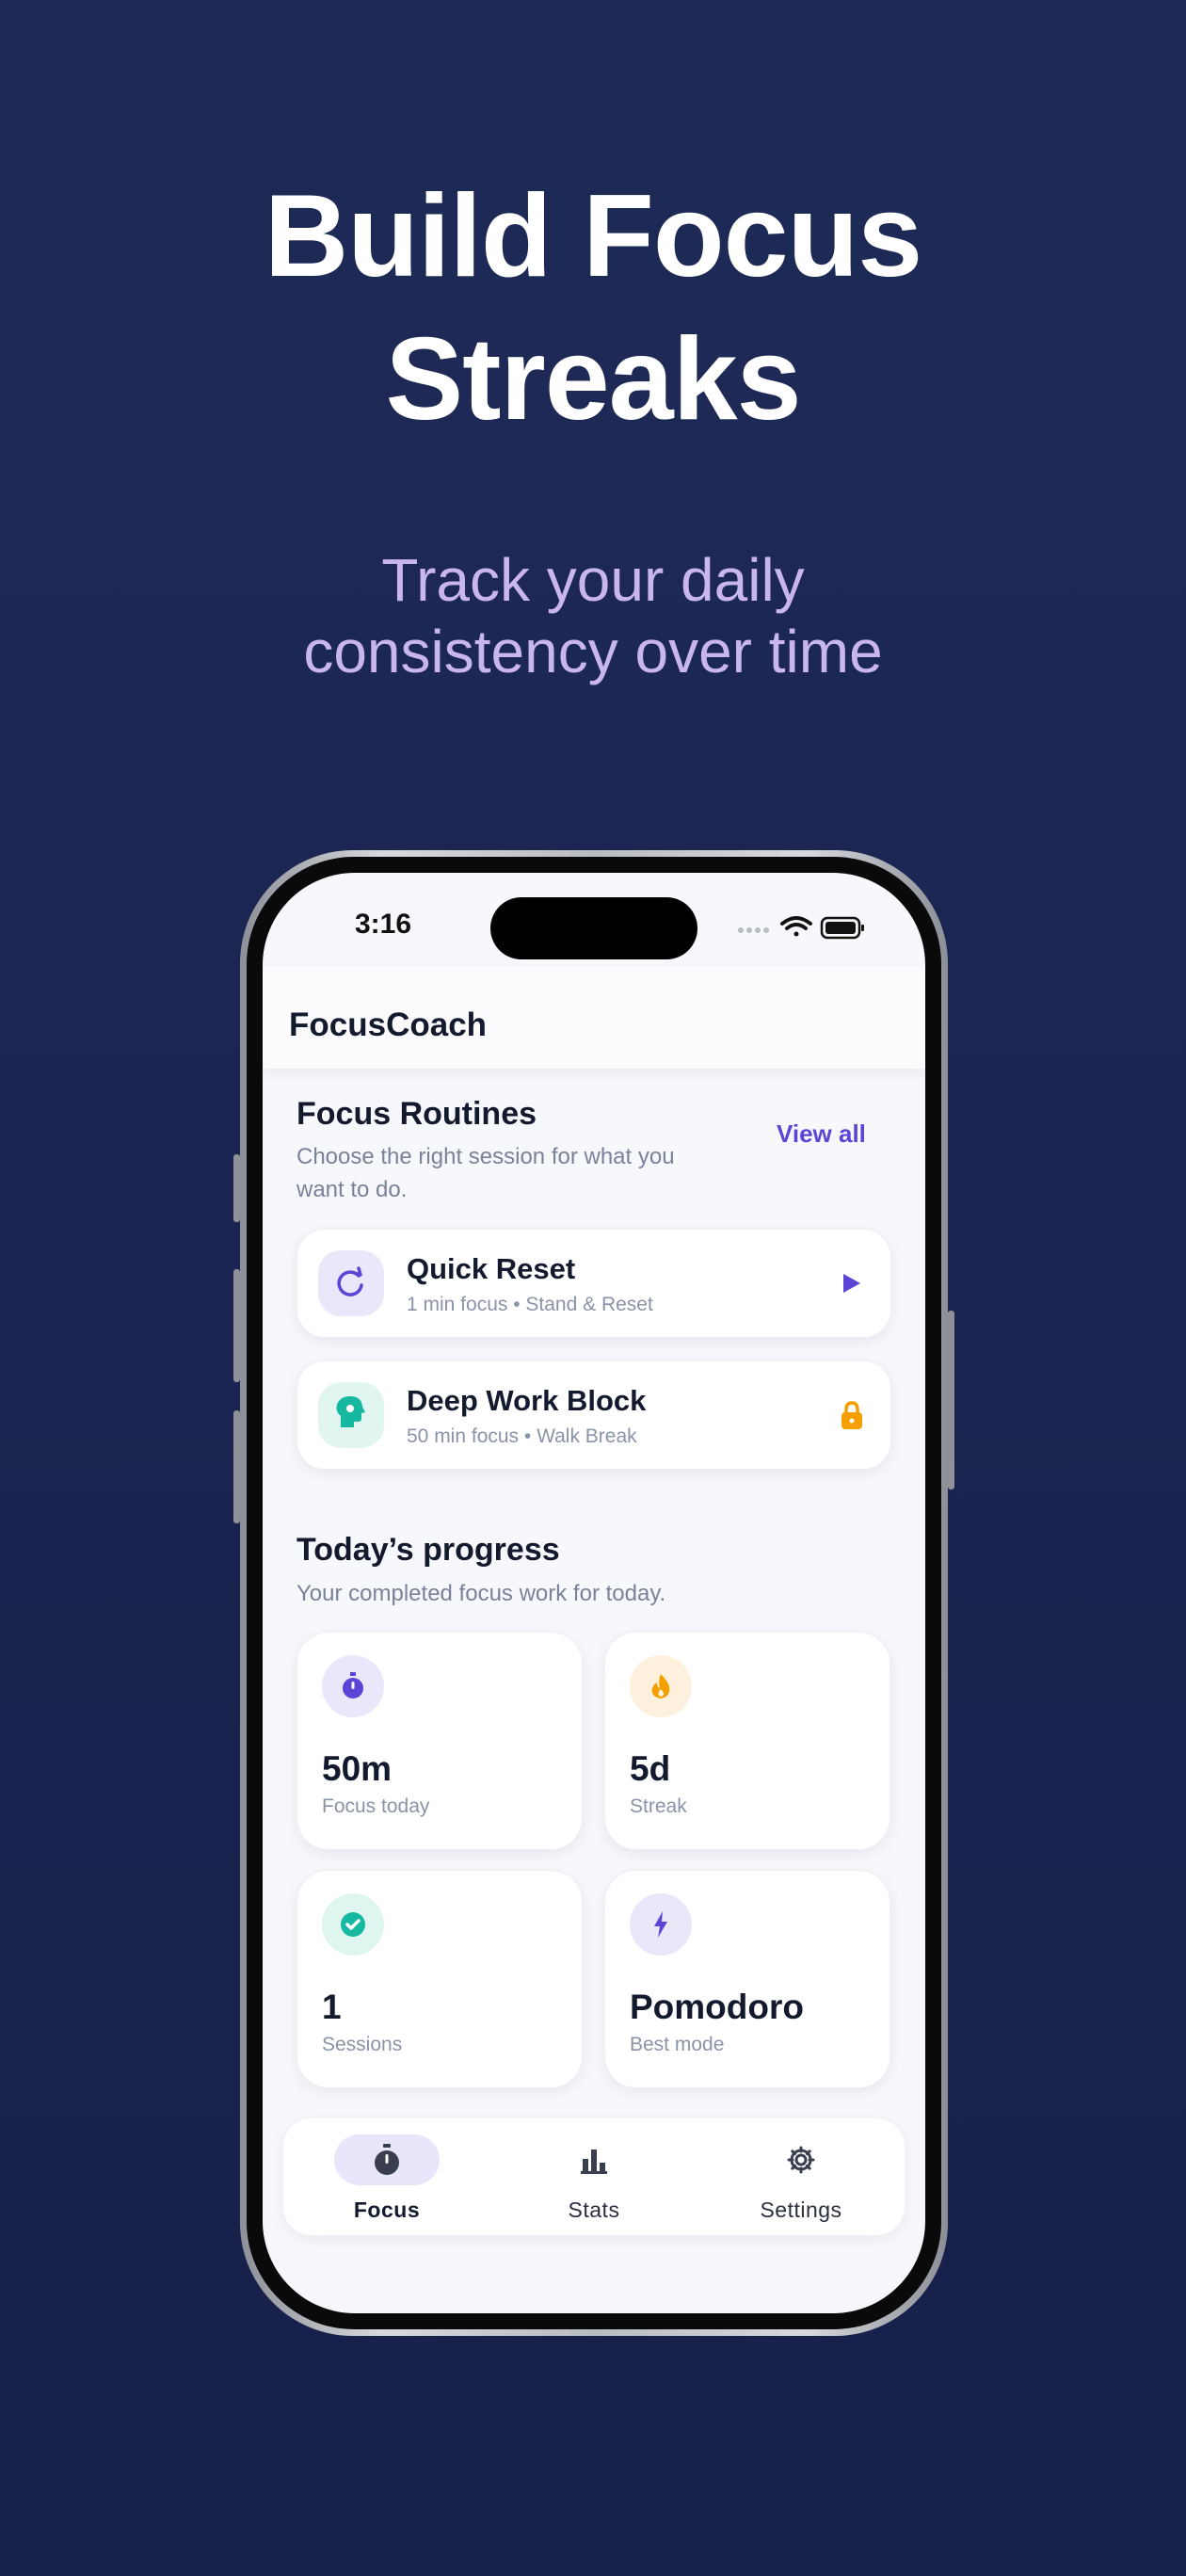 The width and height of the screenshot is (1186, 2576). I want to click on bar-chart-icon, so click(594, 2161).